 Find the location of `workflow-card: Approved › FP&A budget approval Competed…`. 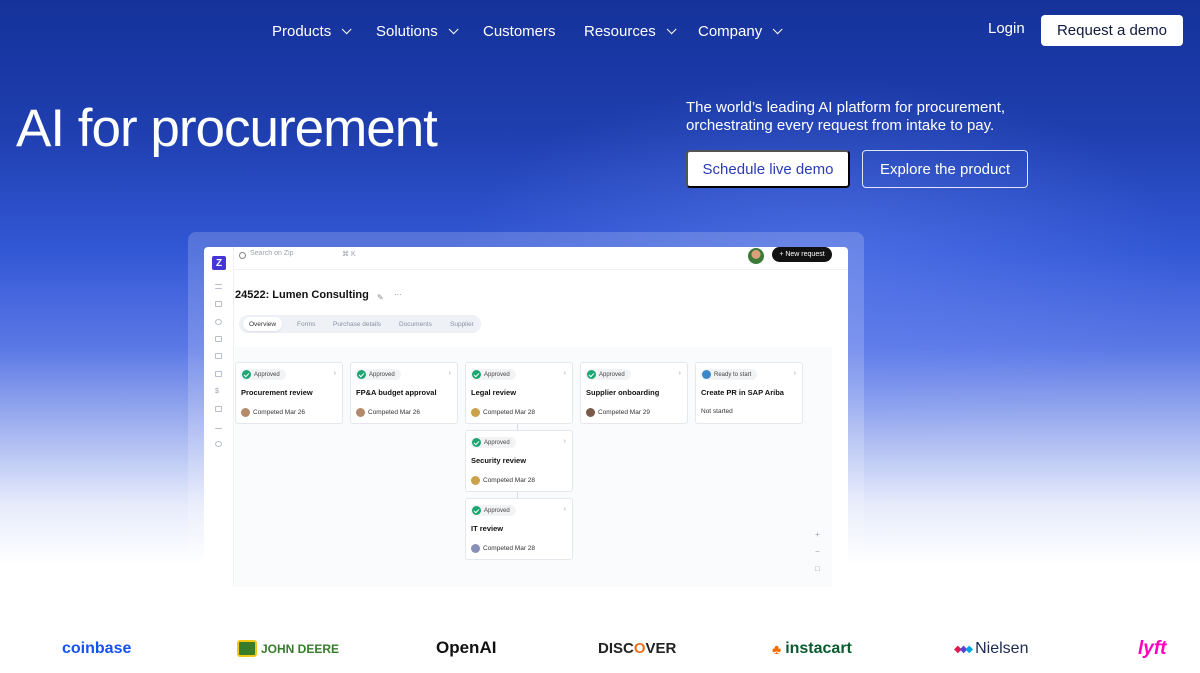

workflow-card: Approved › FP&A budget approval Competed… is located at coordinates (404, 393).